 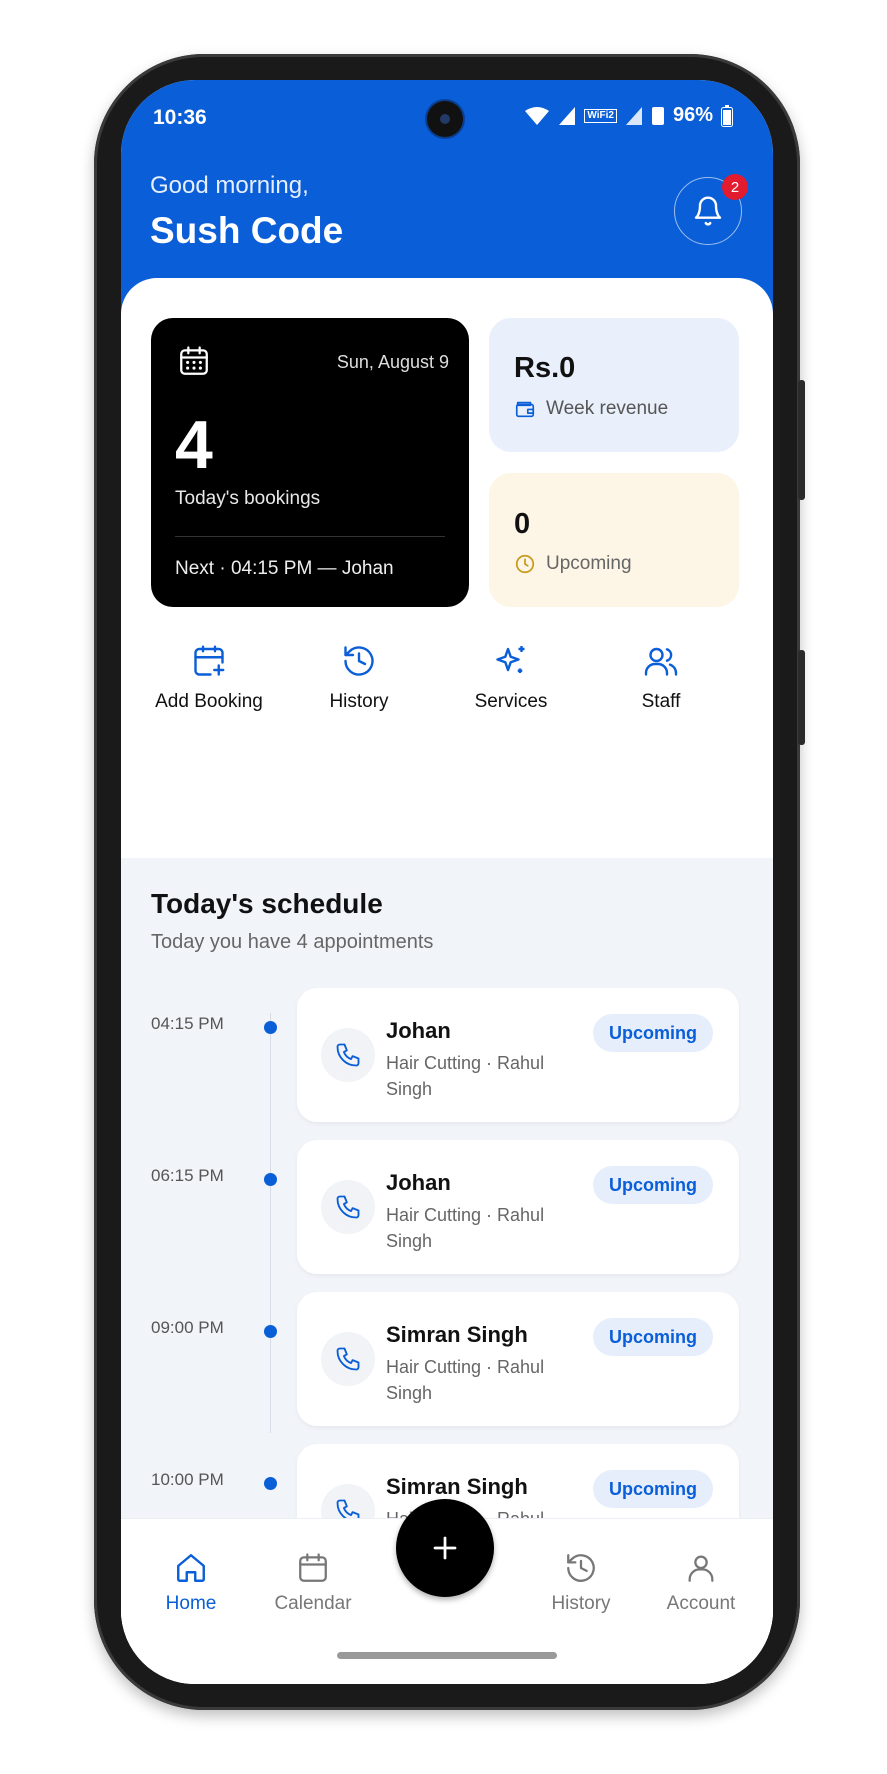 I want to click on wifi-calling-label: WiFi2, so click(x=600, y=115).